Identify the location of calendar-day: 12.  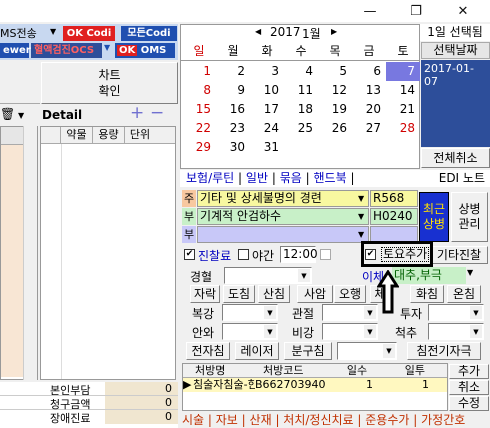
(335, 90).